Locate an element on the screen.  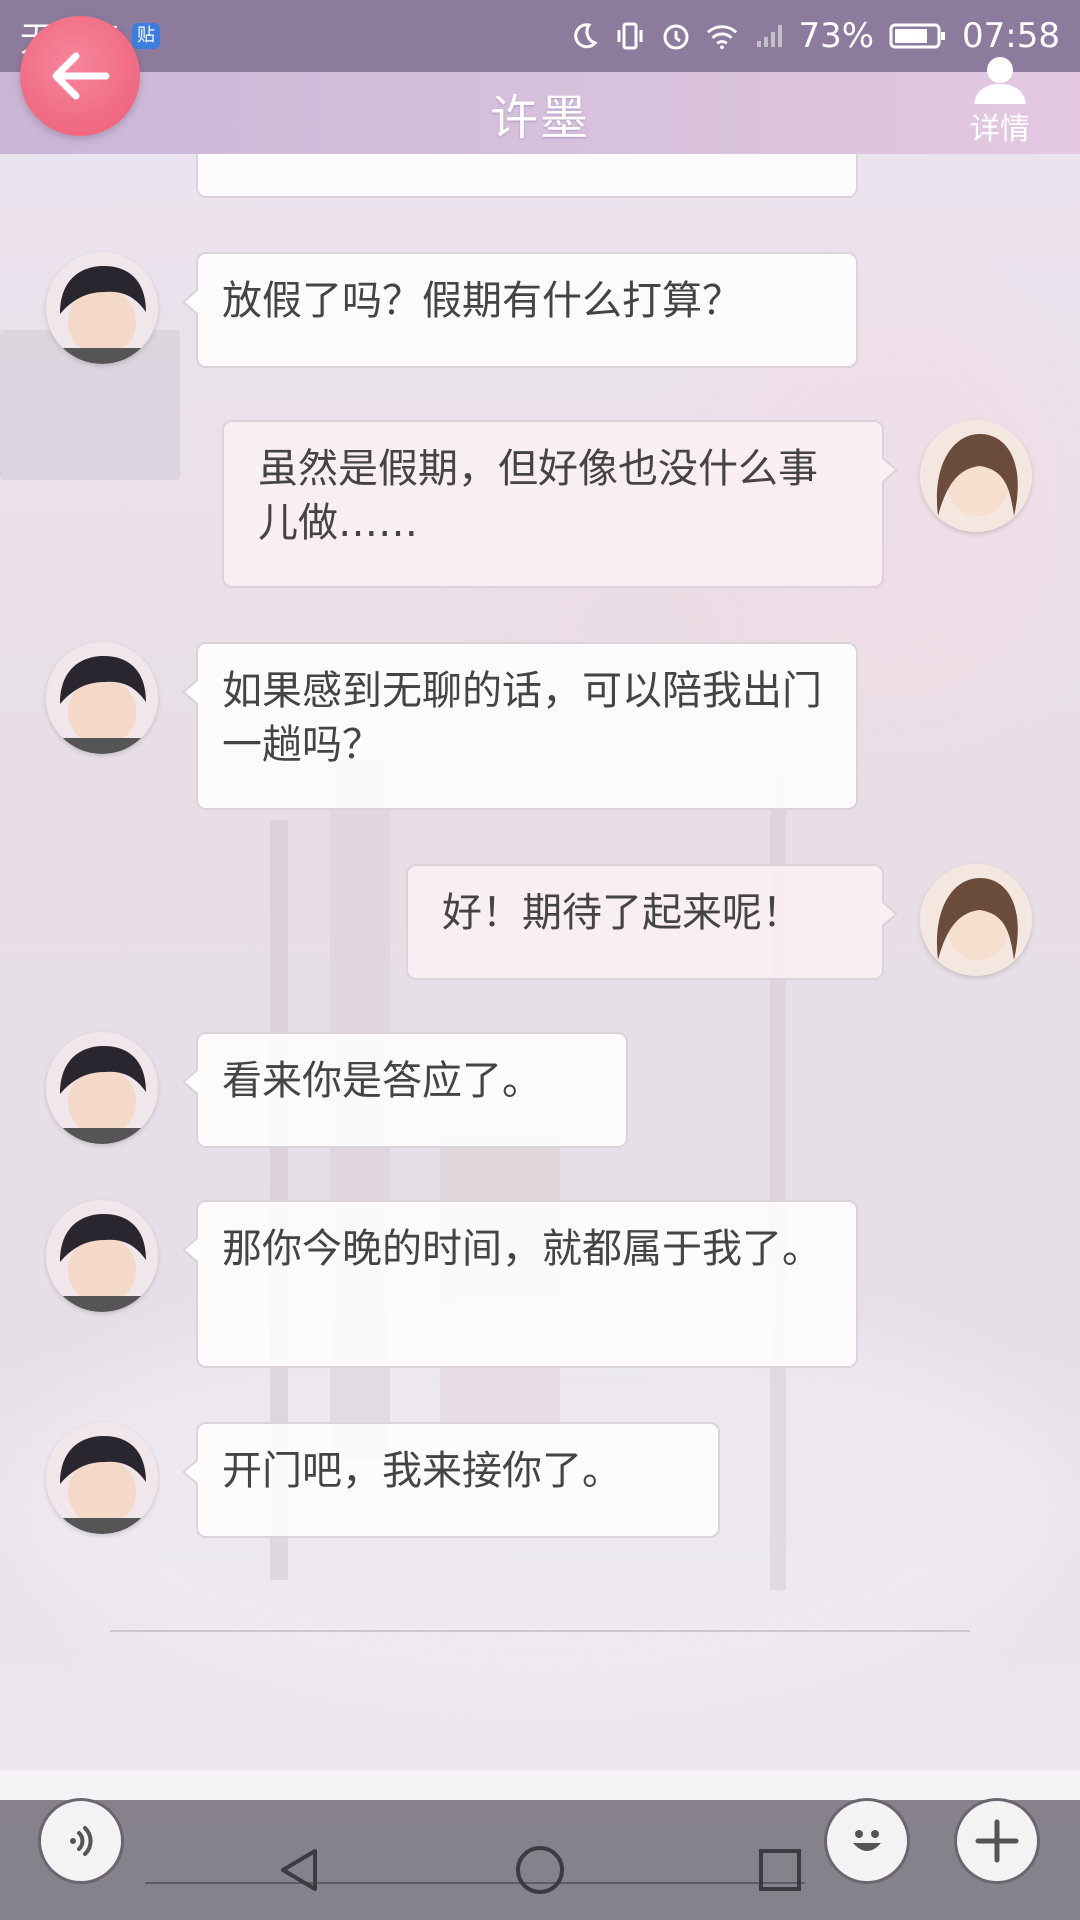
message-bubble: 那你今晚的时间，就都属于我了。 is located at coordinates (520, 1284).